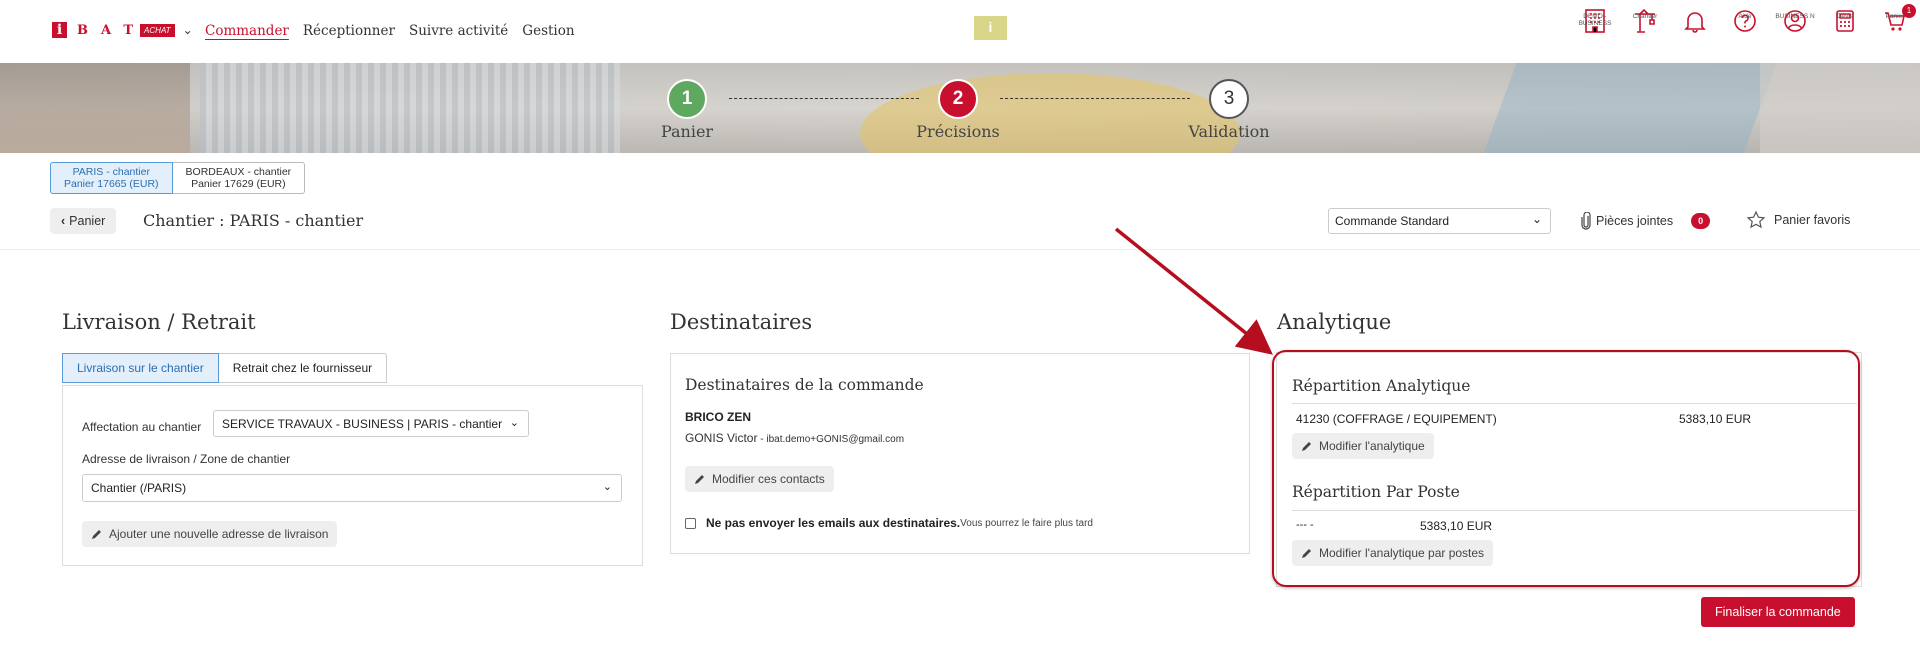 This screenshot has width=1920, height=650. I want to click on notifications-button, so click(1695, 21).